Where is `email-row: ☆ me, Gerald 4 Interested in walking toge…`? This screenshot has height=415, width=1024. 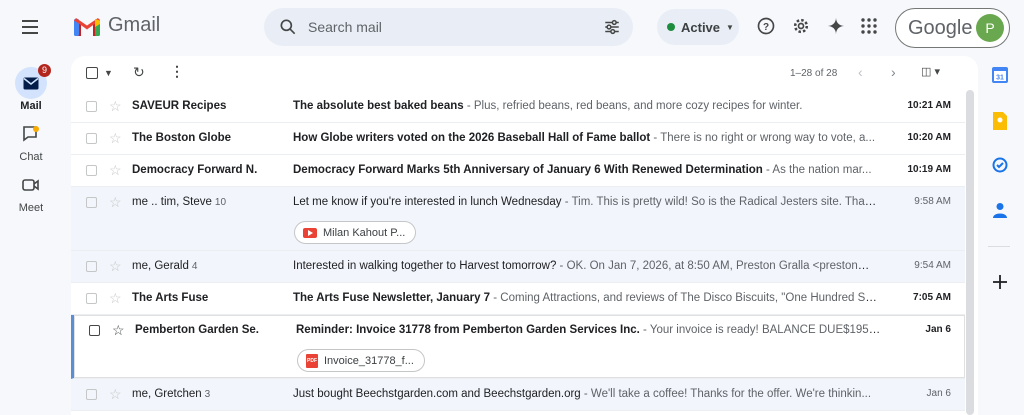
email-row: ☆ me, Gerald 4 Interested in walking toge… is located at coordinates (518, 267).